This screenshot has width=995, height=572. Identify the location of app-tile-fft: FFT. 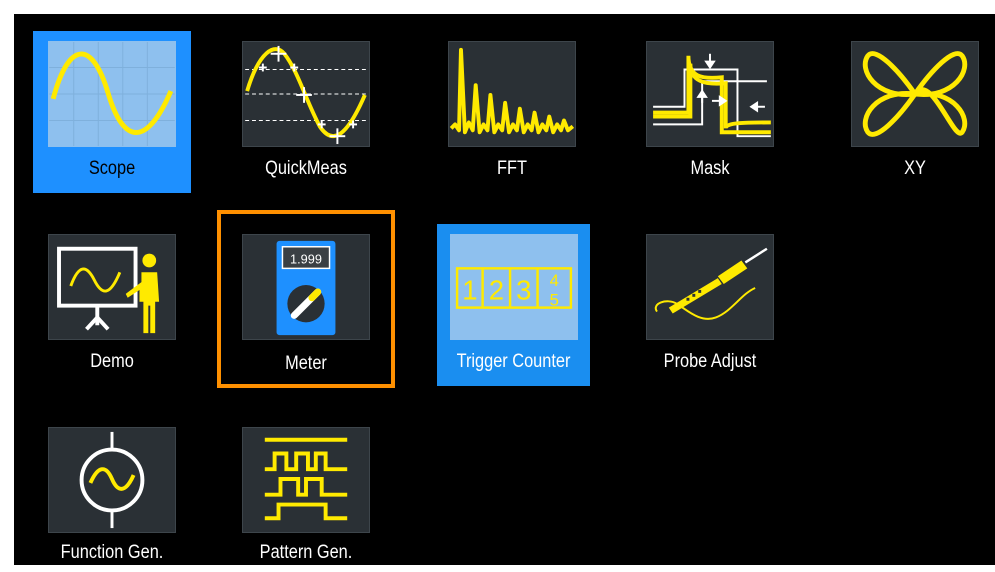
(512, 112).